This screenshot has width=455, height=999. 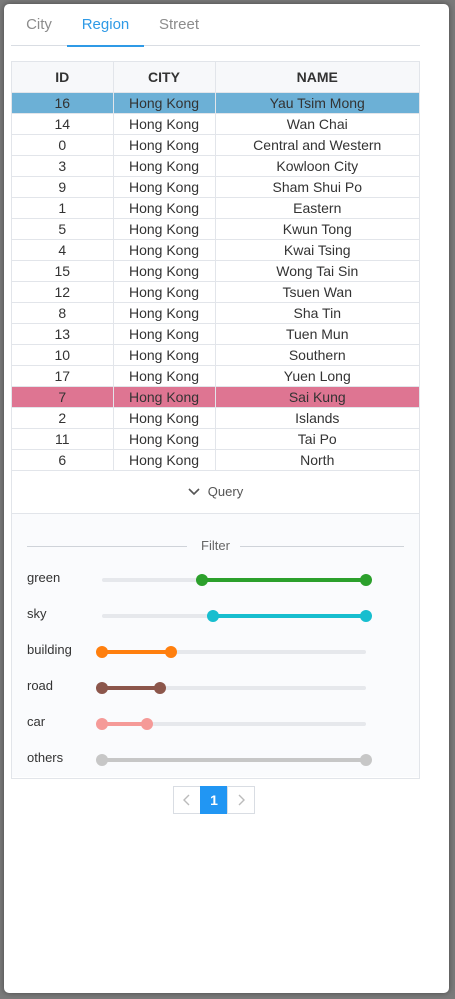 I want to click on cell-id: 0, so click(x=63, y=145).